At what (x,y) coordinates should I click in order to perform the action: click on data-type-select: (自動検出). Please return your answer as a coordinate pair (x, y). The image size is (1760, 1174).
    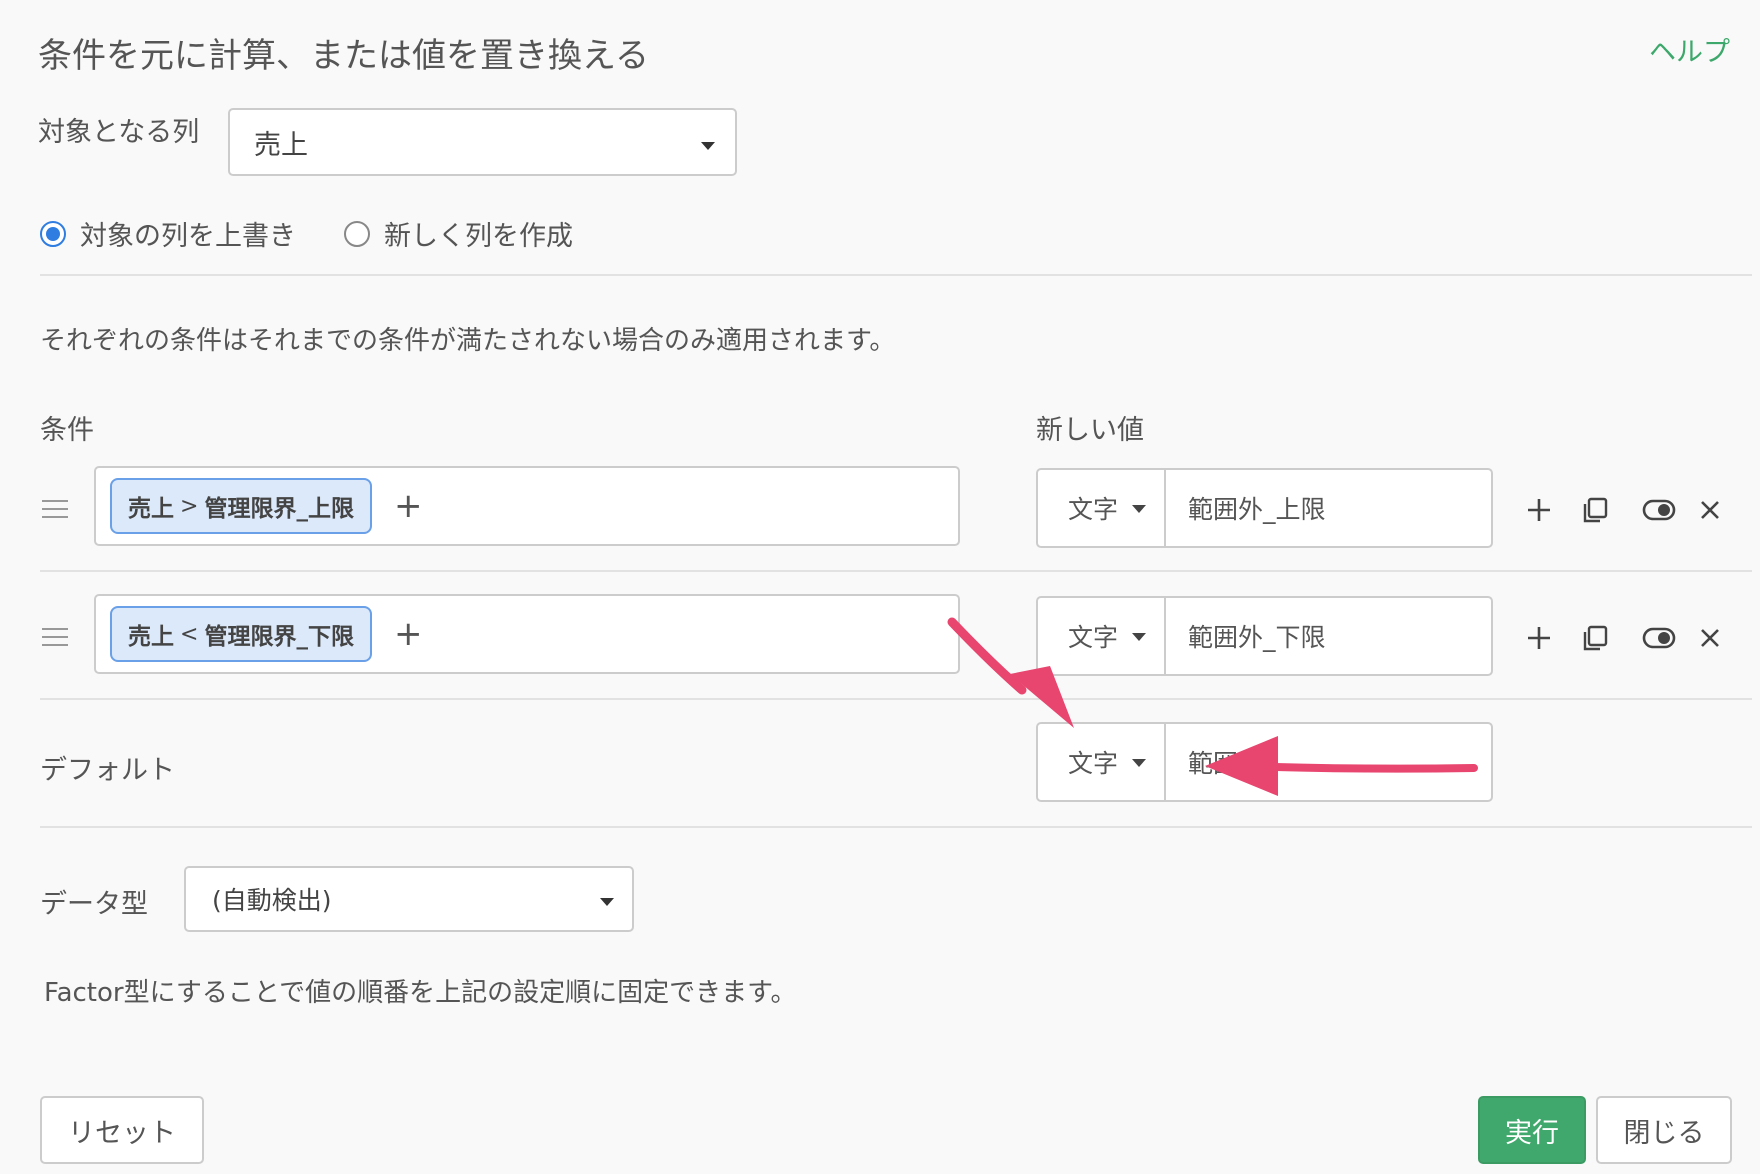
    Looking at the image, I should click on (409, 899).